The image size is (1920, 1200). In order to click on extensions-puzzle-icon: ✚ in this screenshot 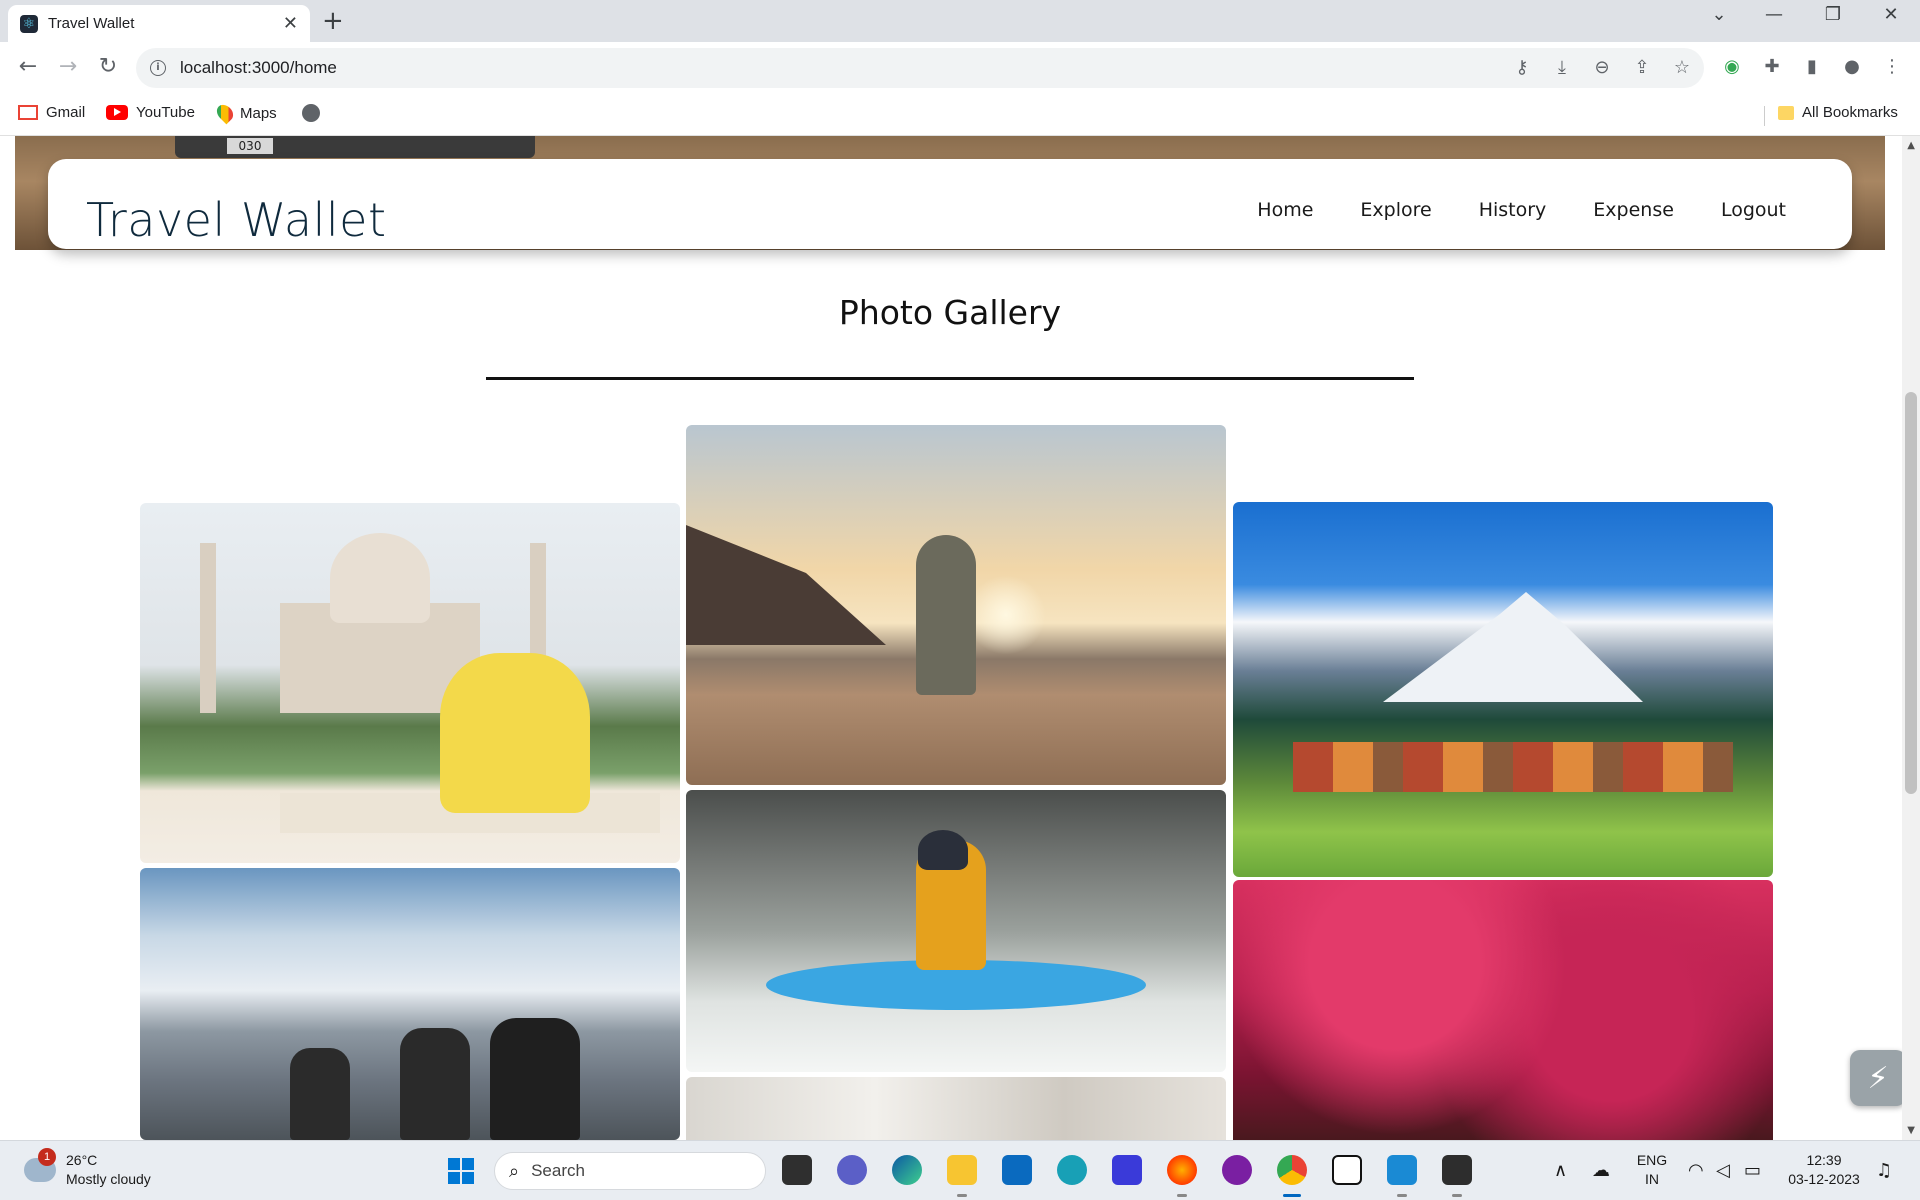, I will do `click(1772, 68)`.